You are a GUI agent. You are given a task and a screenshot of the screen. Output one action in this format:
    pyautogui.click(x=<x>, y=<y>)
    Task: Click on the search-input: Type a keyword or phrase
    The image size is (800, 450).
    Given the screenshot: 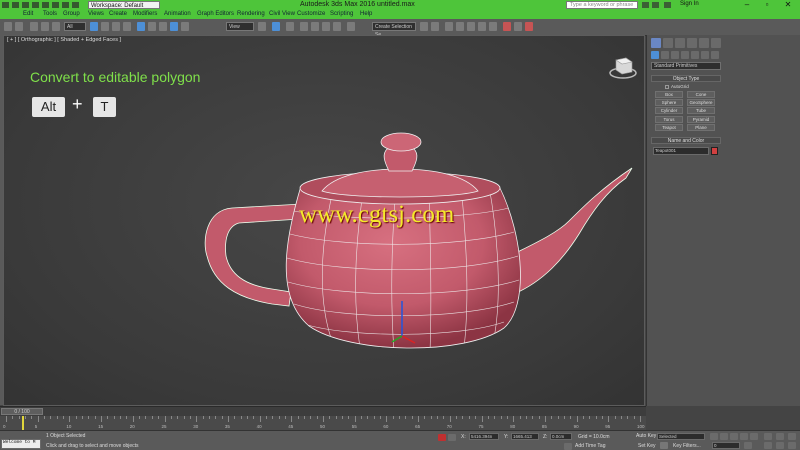 What is the action you would take?
    pyautogui.click(x=602, y=5)
    